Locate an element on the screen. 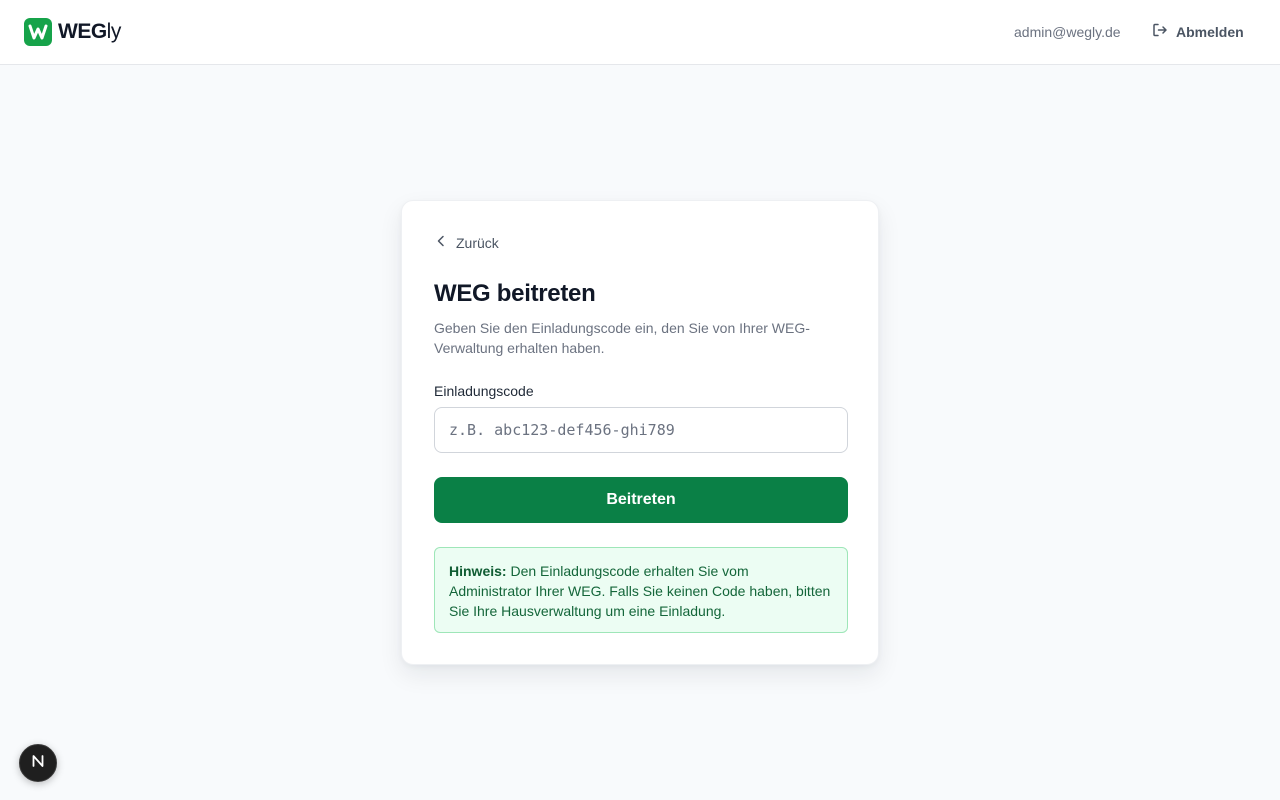 This screenshot has width=1280, height=800. logout-button: Abmelden is located at coordinates (1198, 32).